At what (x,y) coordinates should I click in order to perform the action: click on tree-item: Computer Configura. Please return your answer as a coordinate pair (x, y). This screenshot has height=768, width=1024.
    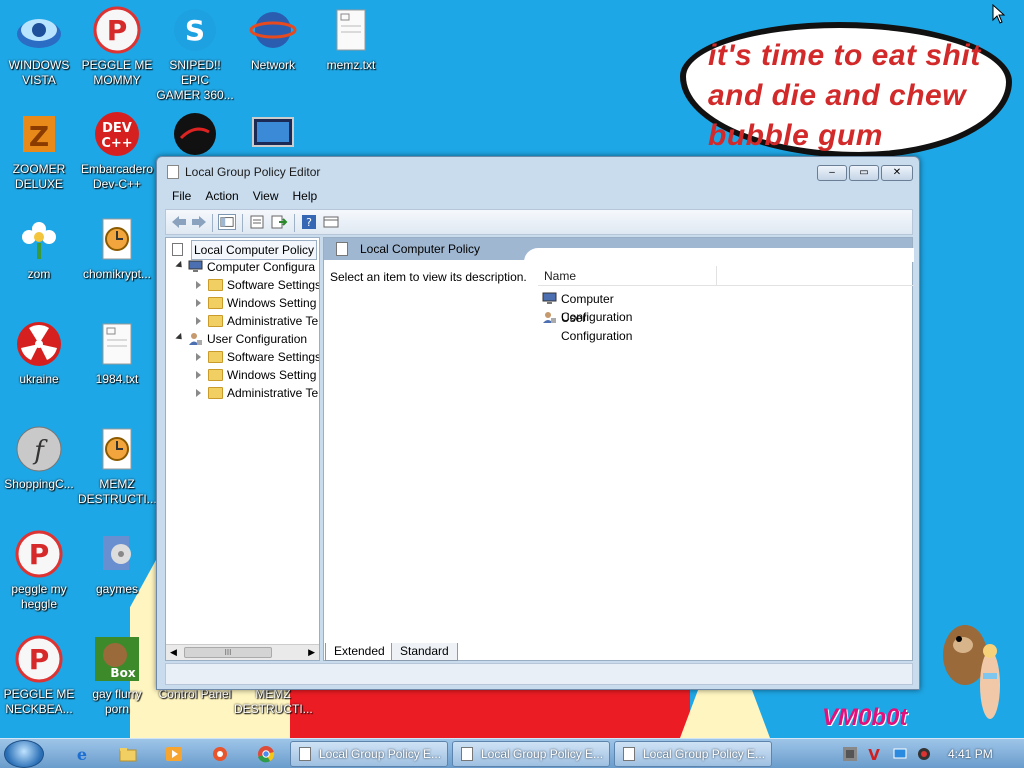
    Looking at the image, I should click on (242, 267).